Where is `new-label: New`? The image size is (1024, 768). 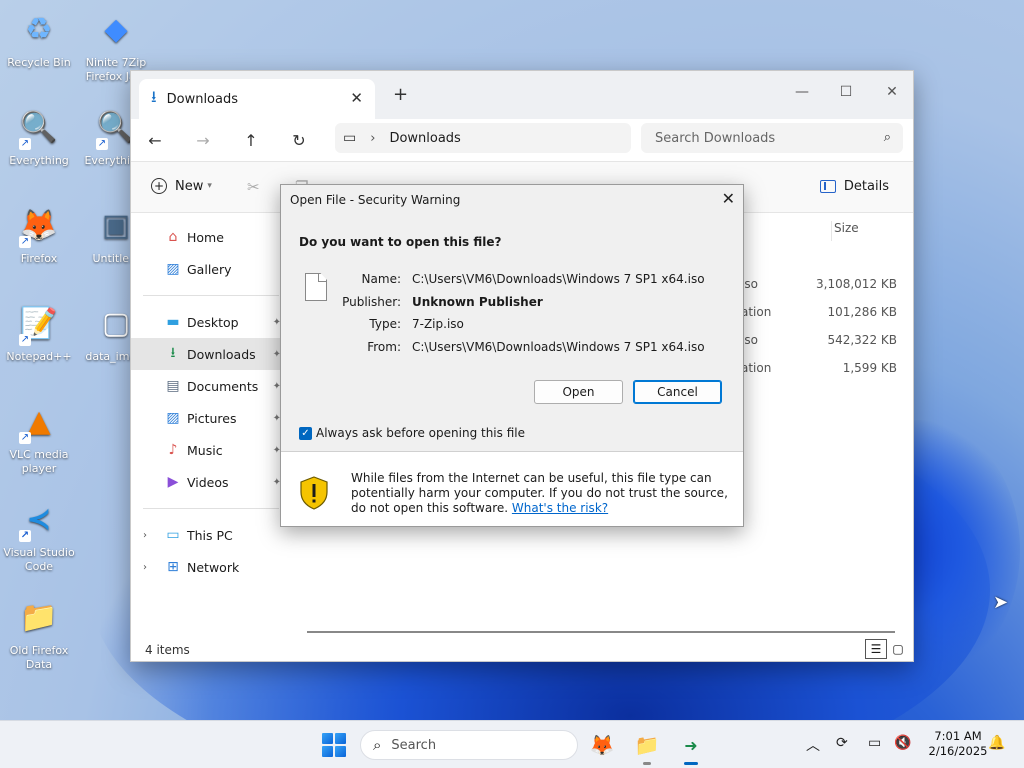 new-label: New is located at coordinates (189, 186).